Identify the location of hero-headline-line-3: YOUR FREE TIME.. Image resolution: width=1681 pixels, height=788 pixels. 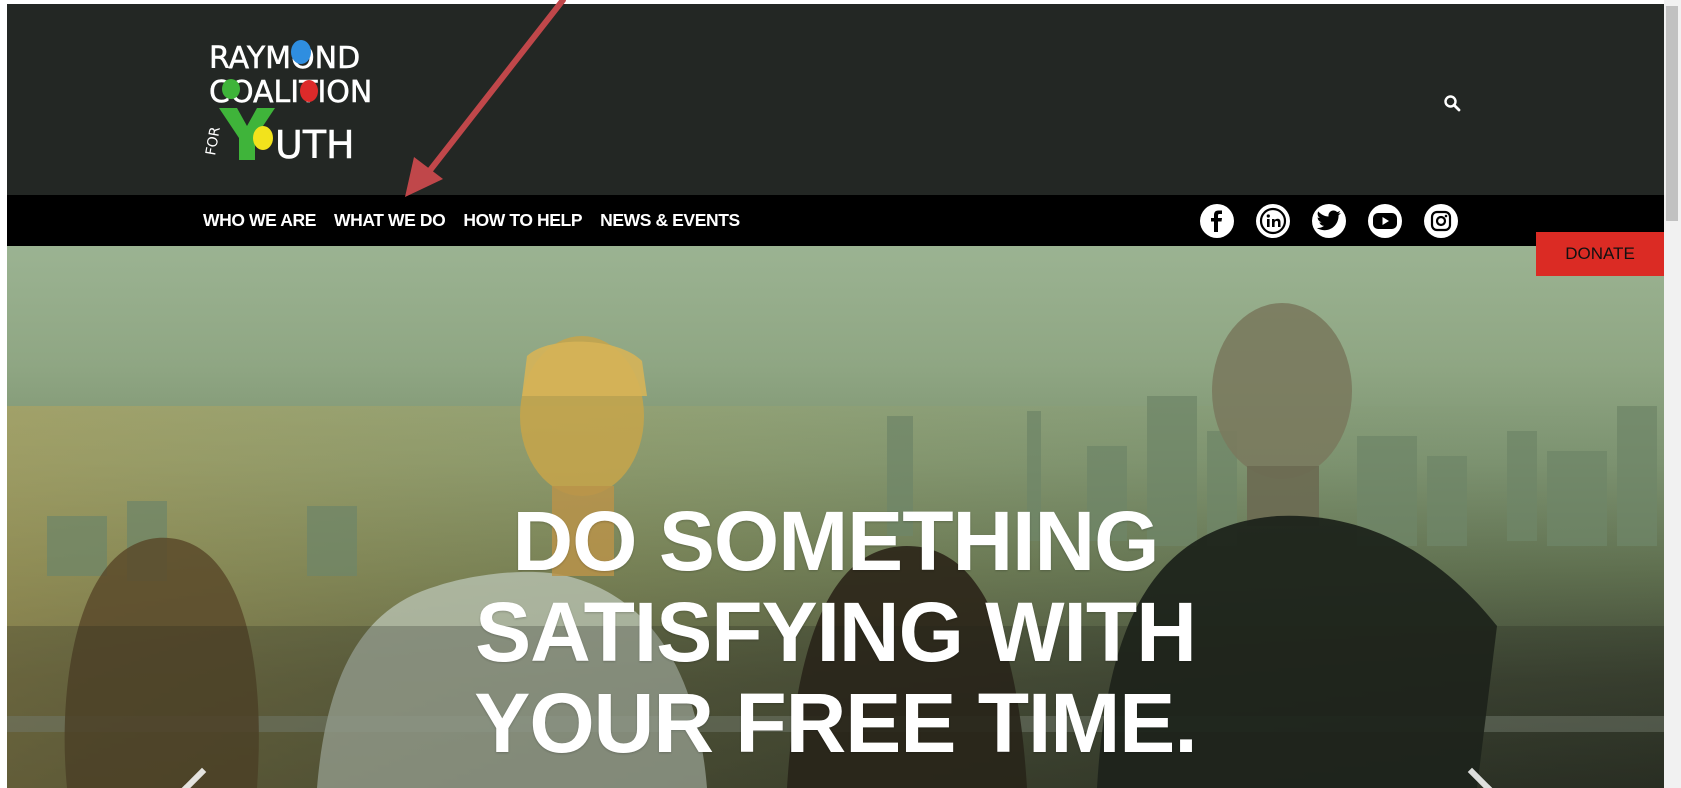
(835, 723).